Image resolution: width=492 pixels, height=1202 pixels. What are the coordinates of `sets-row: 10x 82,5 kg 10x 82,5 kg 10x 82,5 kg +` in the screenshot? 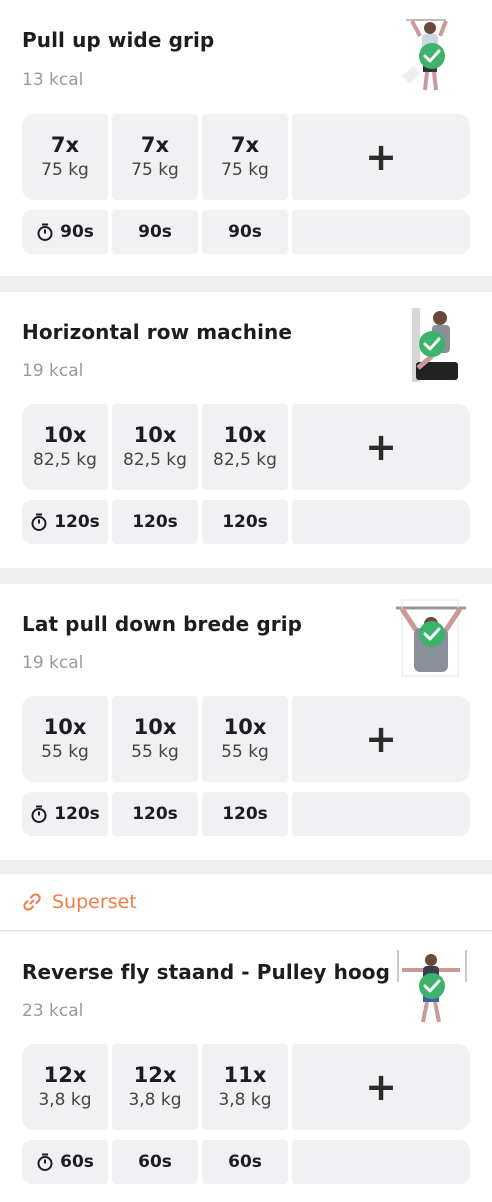 It's located at (246, 447).